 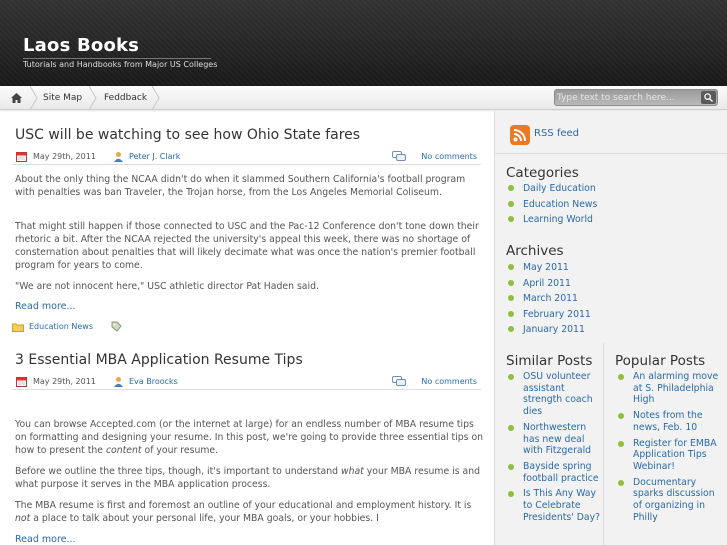 I want to click on popular-posts-title: Popular Posts, so click(x=660, y=361).